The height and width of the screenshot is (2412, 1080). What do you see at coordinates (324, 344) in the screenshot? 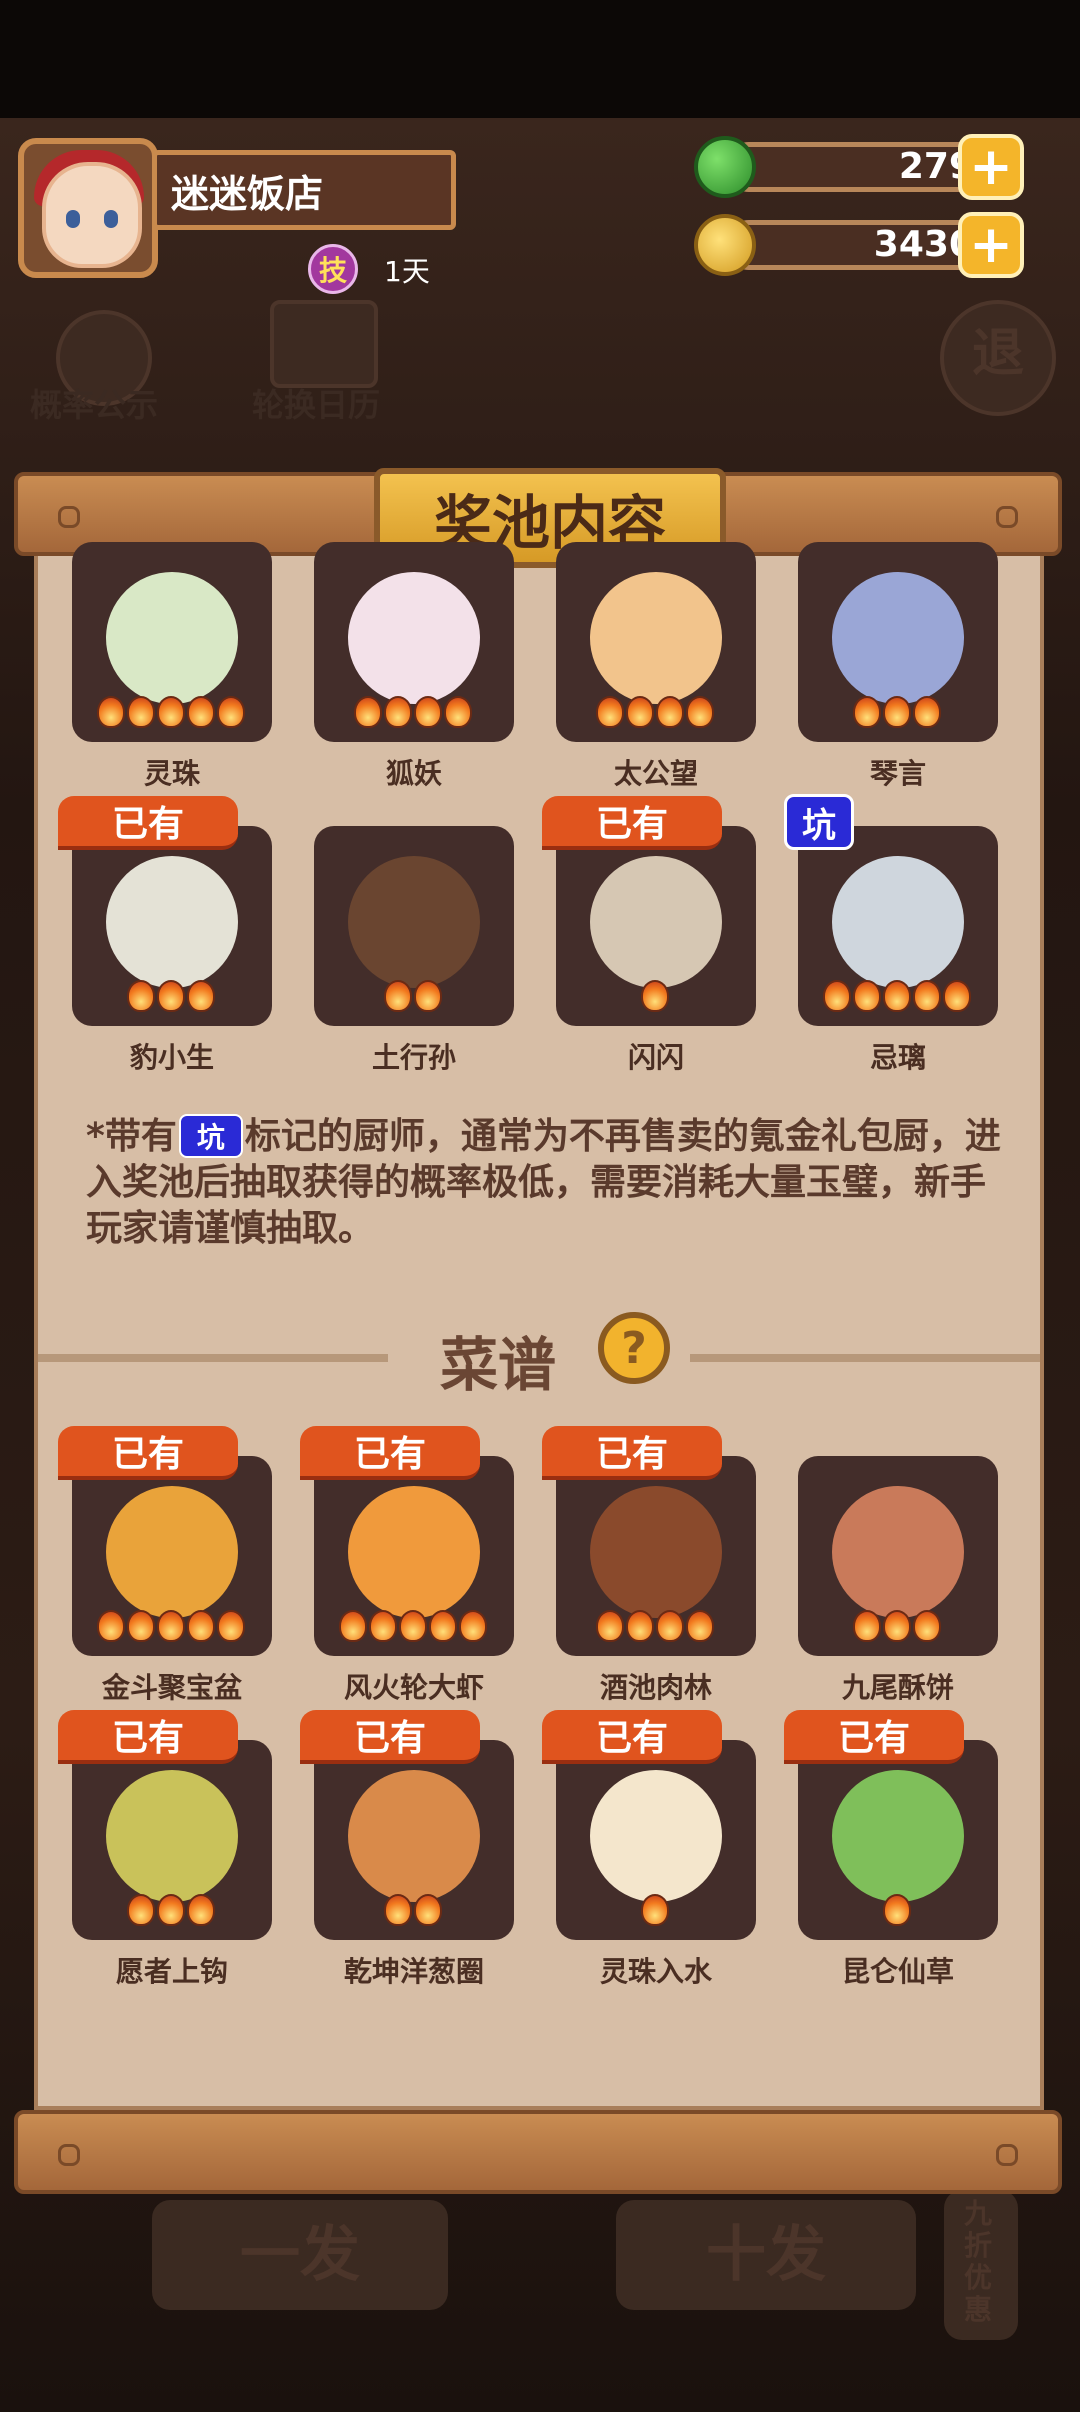
I see `calendar-icon` at bounding box center [324, 344].